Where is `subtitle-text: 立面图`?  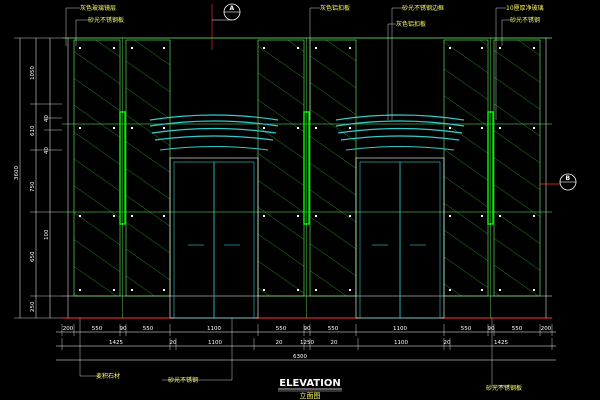
subtitle-text: 立面图 is located at coordinates (310, 395).